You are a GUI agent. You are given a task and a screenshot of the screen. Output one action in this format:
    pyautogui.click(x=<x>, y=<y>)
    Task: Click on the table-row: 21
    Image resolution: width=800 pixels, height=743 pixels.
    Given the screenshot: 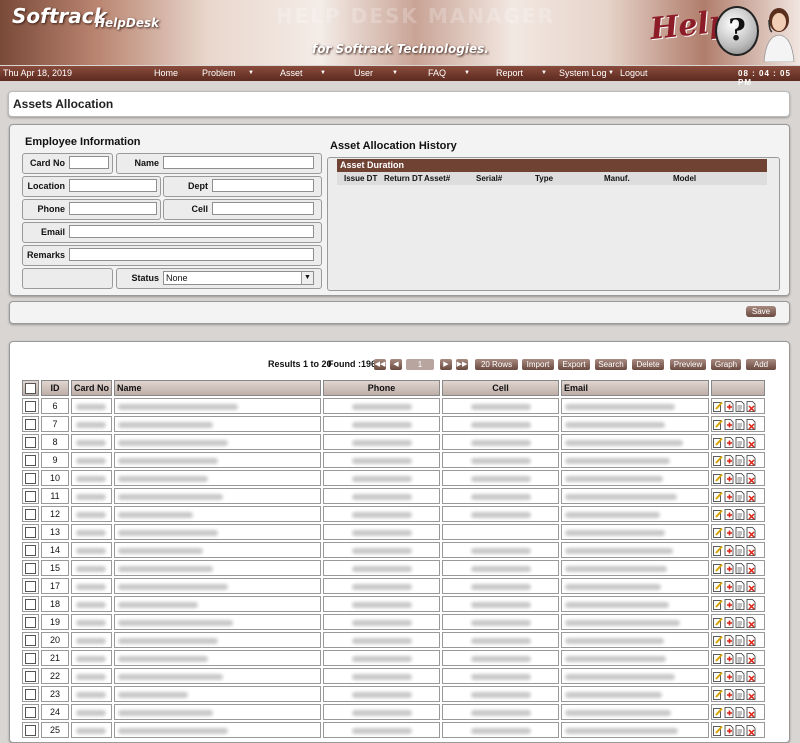 What is the action you would take?
    pyautogui.click(x=393, y=658)
    